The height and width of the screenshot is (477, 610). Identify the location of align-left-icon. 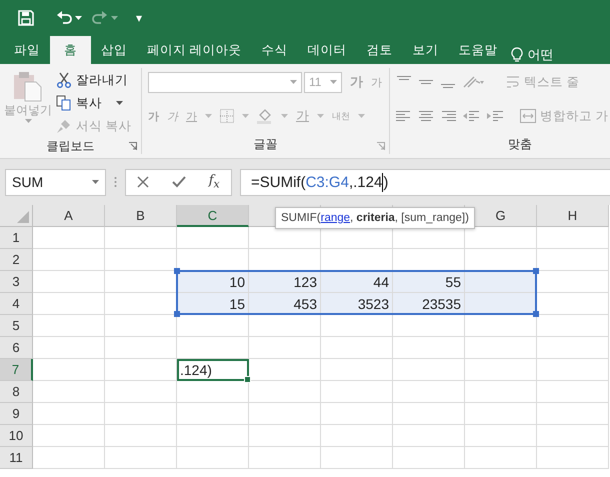
(404, 116).